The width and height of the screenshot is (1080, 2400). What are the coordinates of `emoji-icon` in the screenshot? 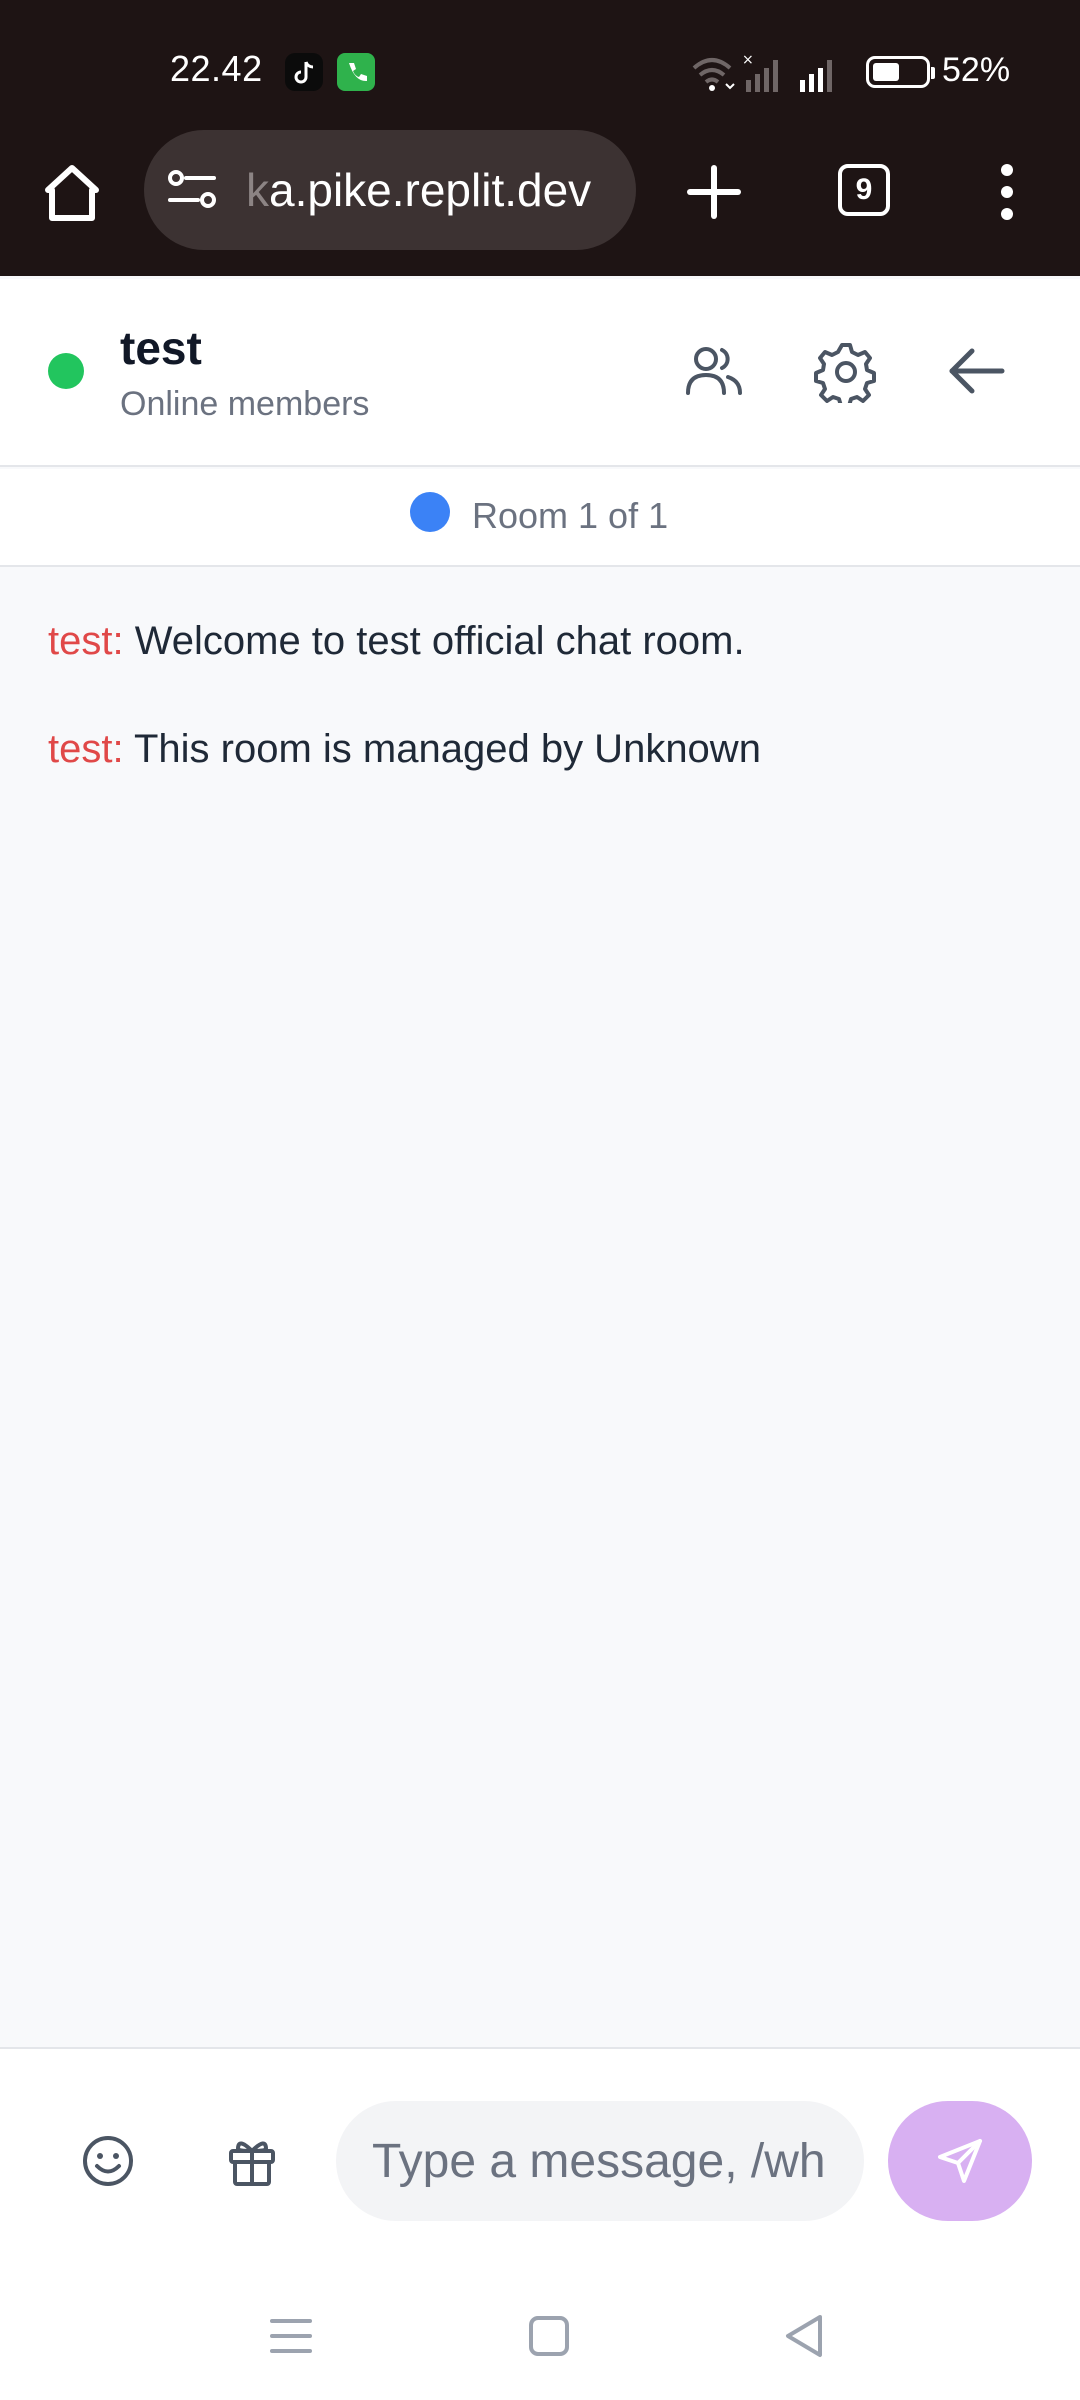 It's located at (108, 2161).